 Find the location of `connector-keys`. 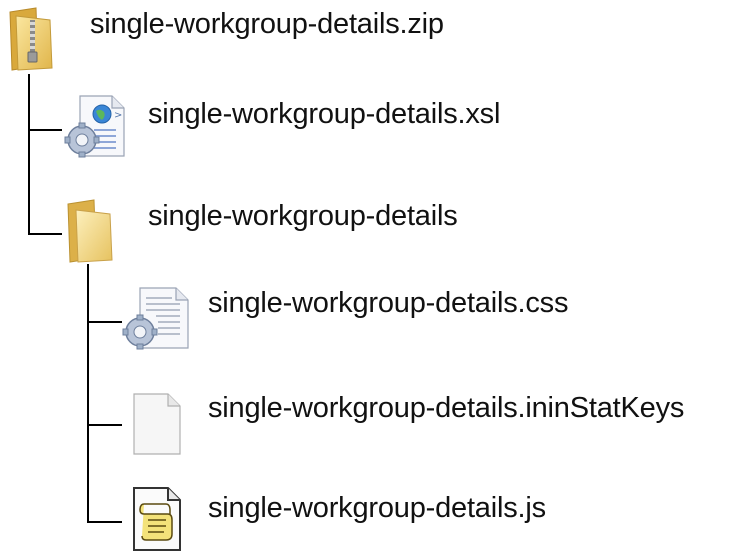

connector-keys is located at coordinates (104, 374).